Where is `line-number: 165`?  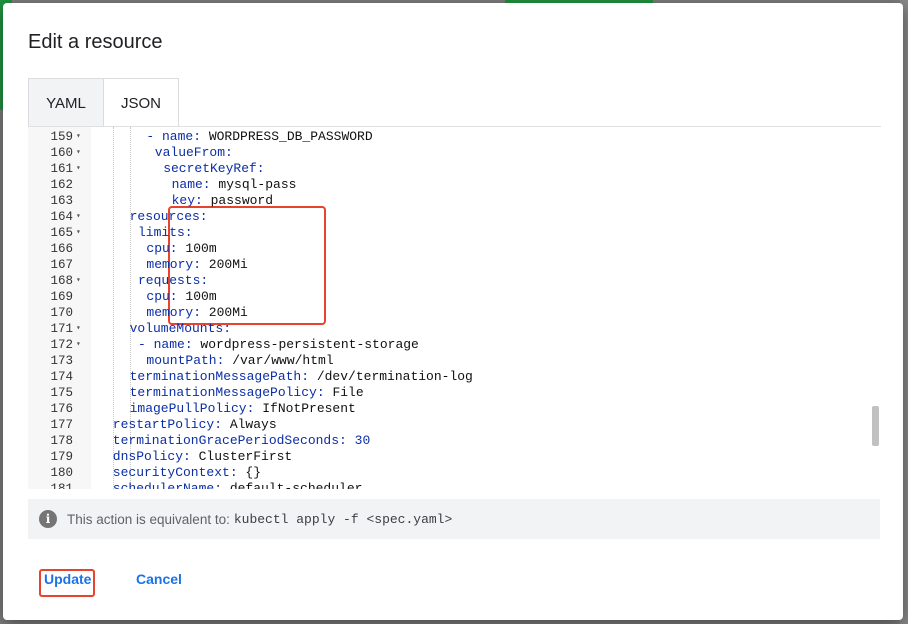
line-number: 165 is located at coordinates (61, 233).